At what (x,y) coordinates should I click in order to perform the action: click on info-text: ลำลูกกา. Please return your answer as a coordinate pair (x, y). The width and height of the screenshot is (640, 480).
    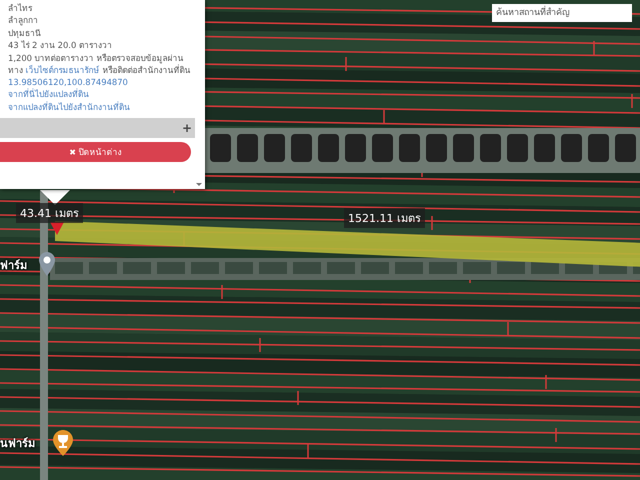
    Looking at the image, I should click on (23, 20).